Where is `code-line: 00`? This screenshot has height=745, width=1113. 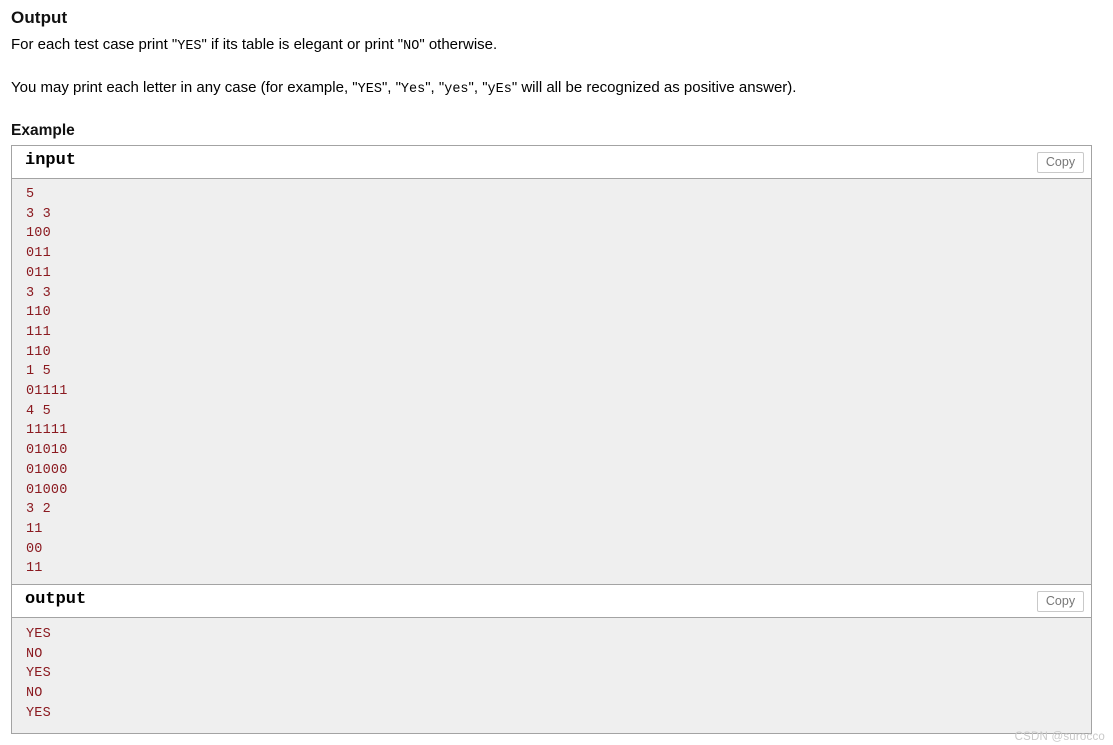 code-line: 00 is located at coordinates (34, 549).